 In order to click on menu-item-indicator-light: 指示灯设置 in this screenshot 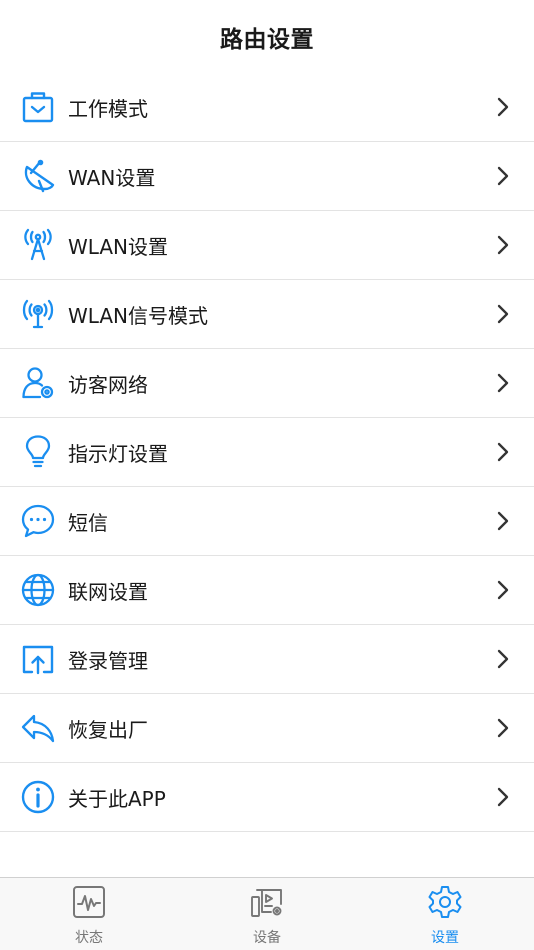, I will do `click(267, 452)`.